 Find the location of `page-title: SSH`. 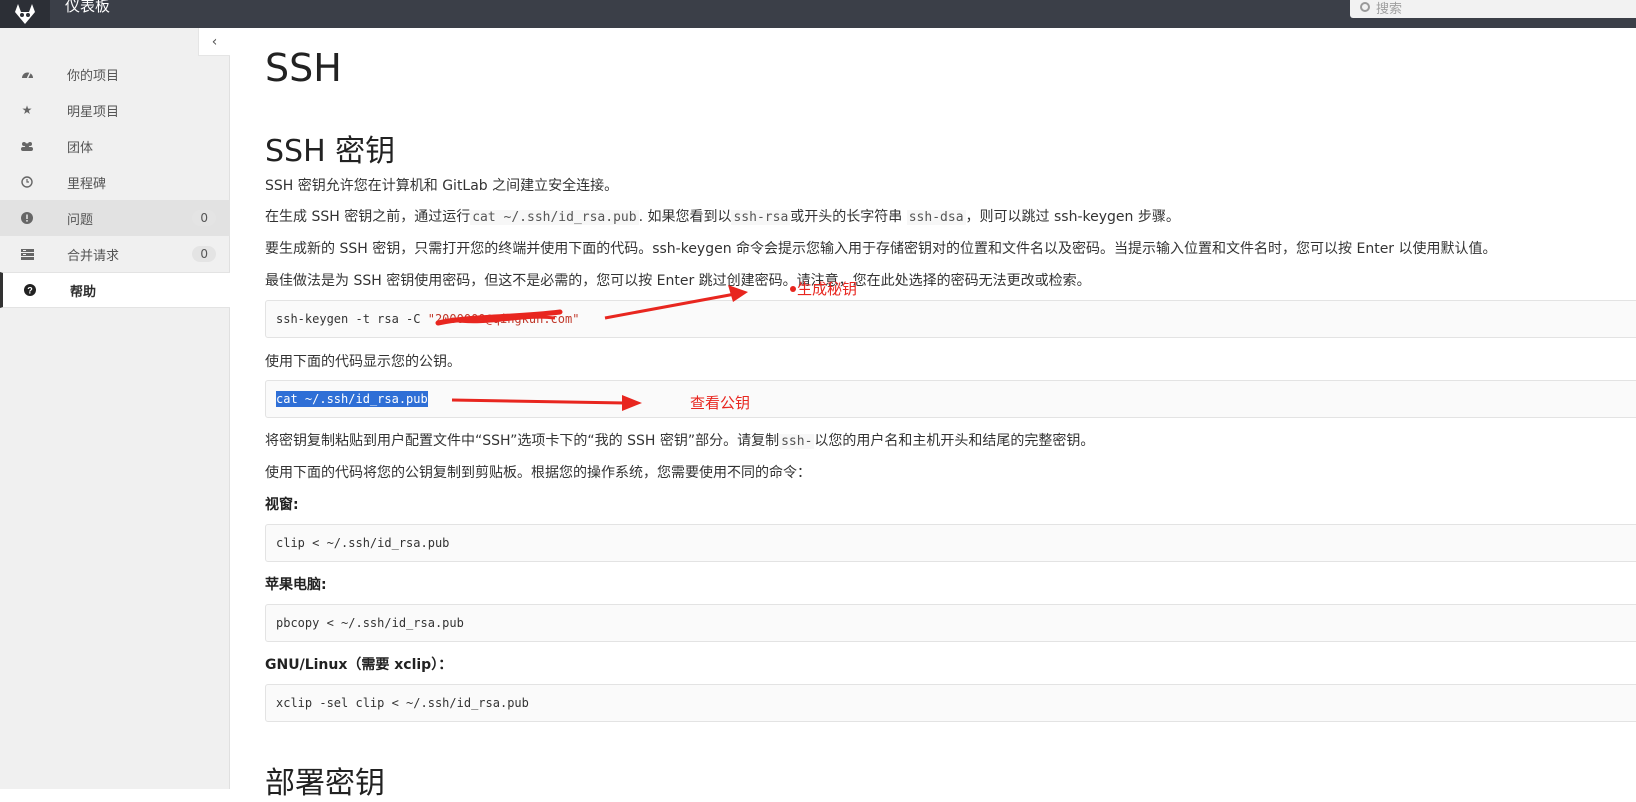

page-title: SSH is located at coordinates (303, 68).